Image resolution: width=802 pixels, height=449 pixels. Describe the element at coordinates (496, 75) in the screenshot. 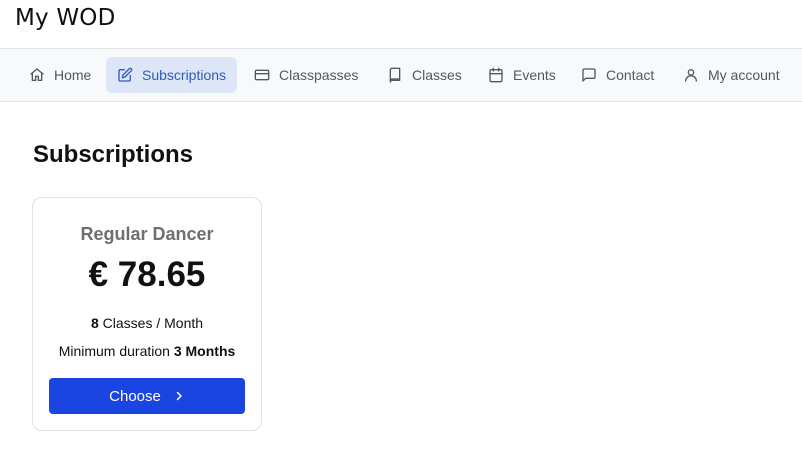

I see `calendar-icon` at that location.